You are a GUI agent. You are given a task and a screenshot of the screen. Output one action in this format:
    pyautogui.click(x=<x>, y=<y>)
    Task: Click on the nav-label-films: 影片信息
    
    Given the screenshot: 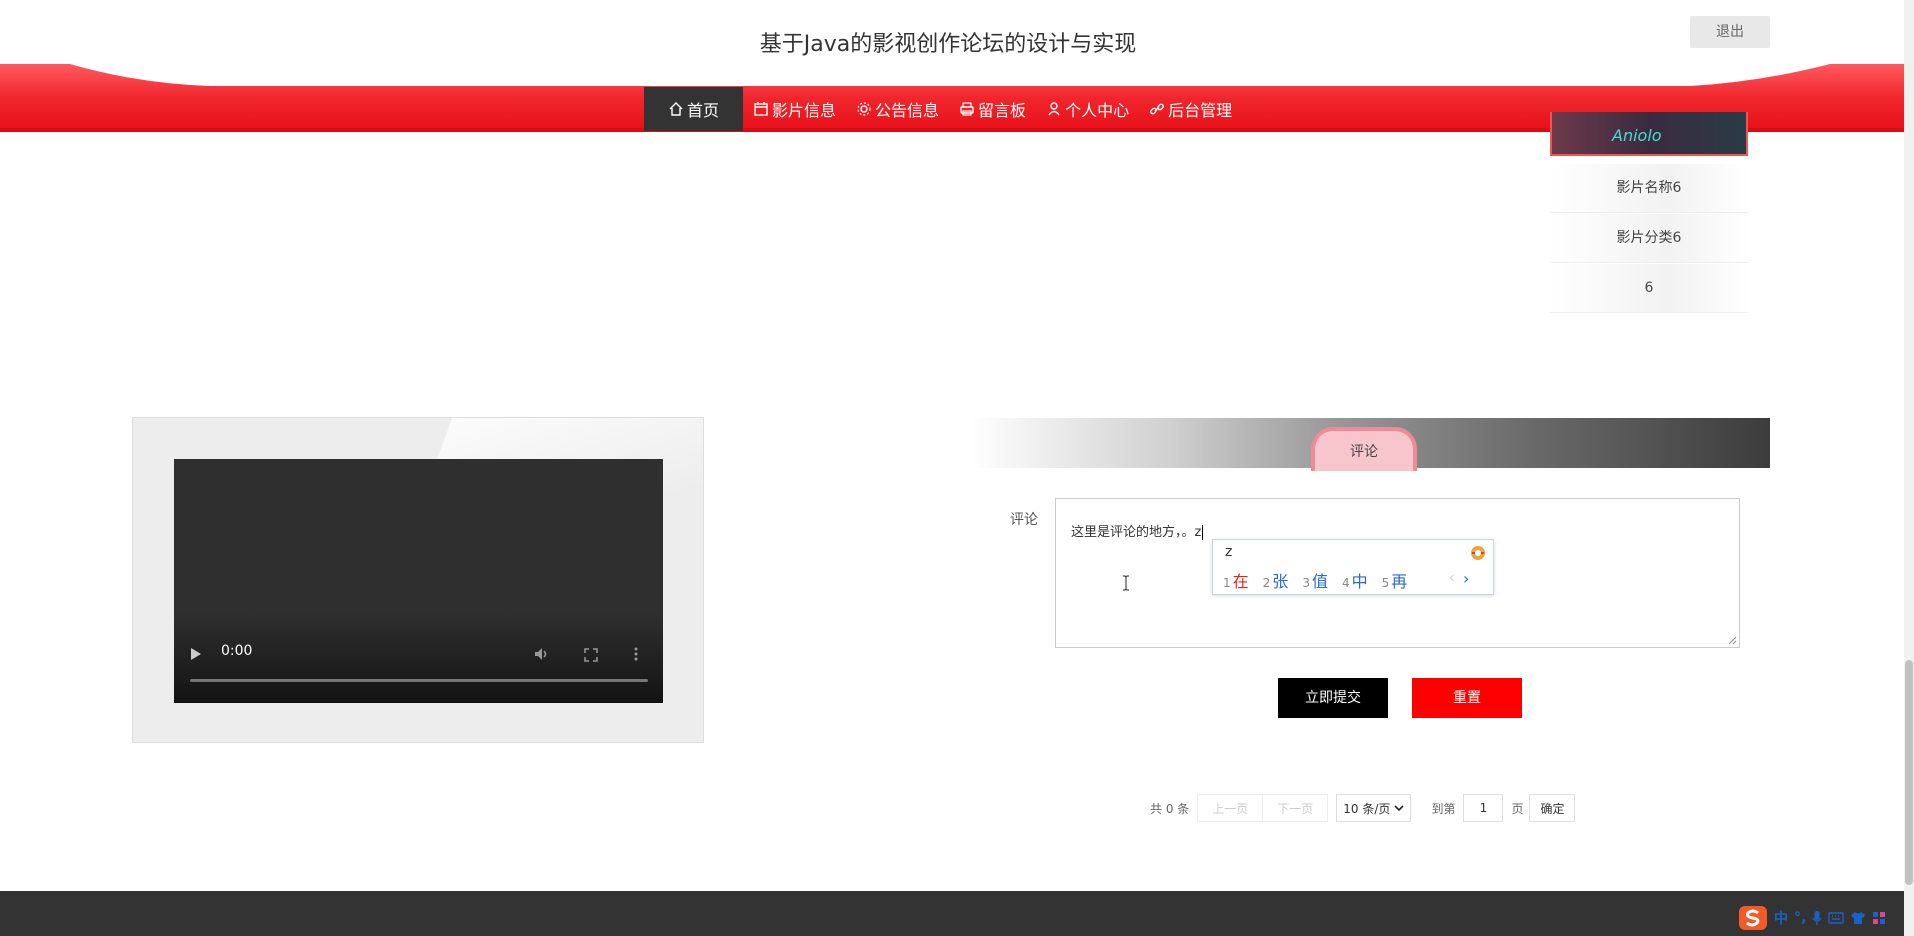 What is the action you would take?
    pyautogui.click(x=804, y=110)
    